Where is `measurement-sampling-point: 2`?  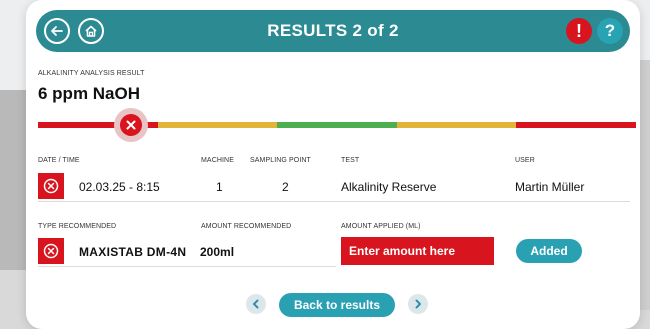
measurement-sampling-point: 2 is located at coordinates (285, 187).